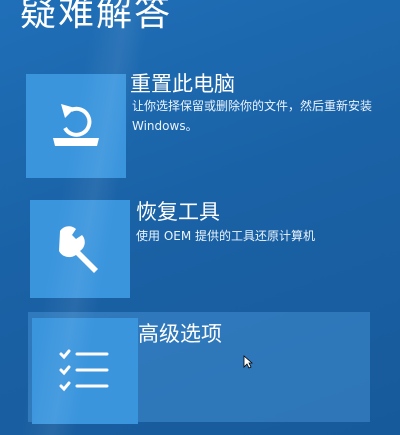  What do you see at coordinates (182, 84) in the screenshot?
I see `reset-pc-label: 重置此电脑` at bounding box center [182, 84].